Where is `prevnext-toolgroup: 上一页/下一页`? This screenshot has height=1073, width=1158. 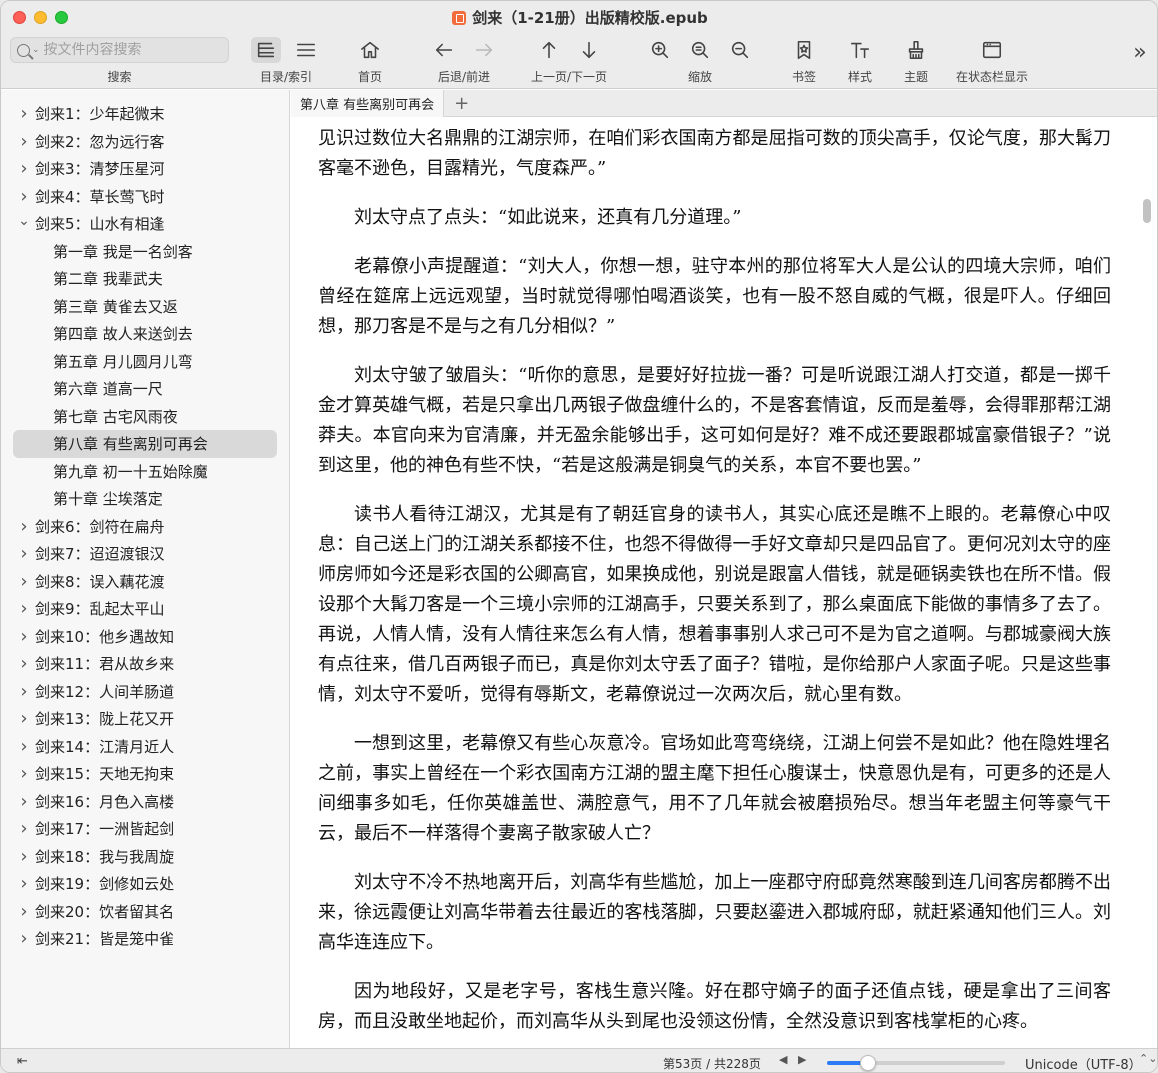 prevnext-toolgroup: 上一页/下一页 is located at coordinates (569, 59).